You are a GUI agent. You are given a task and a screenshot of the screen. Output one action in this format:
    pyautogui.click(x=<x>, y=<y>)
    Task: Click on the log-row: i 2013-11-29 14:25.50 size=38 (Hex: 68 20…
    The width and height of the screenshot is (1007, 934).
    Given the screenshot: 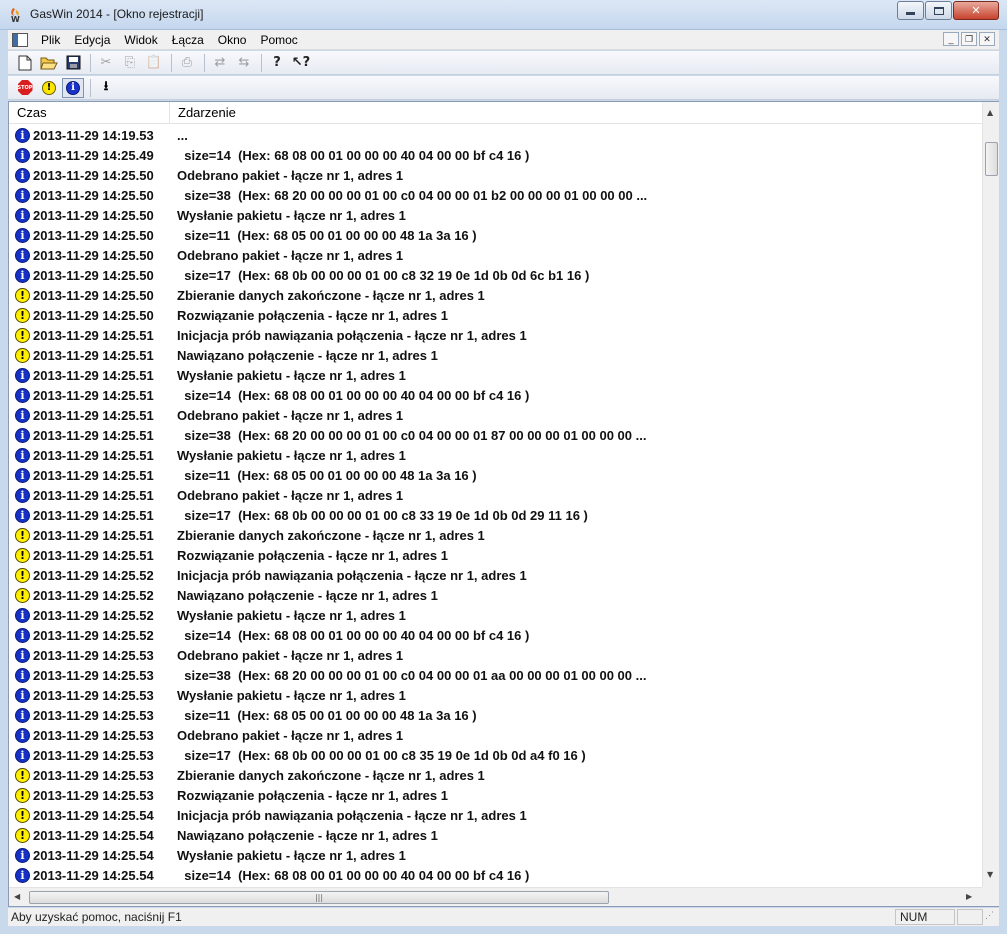 What is the action you would take?
    pyautogui.click(x=495, y=195)
    